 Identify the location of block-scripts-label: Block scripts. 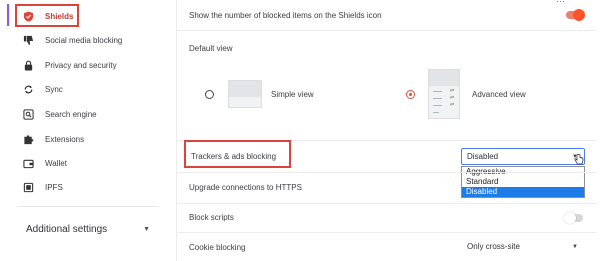
(211, 217).